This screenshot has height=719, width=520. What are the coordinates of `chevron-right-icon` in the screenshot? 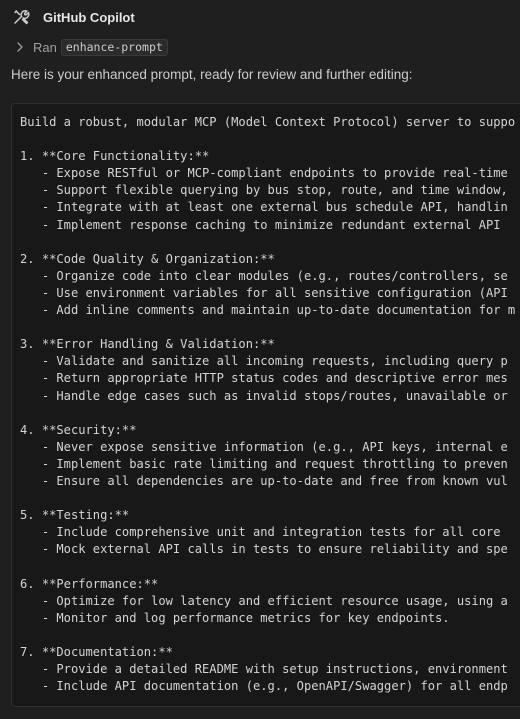 It's located at (20, 47).